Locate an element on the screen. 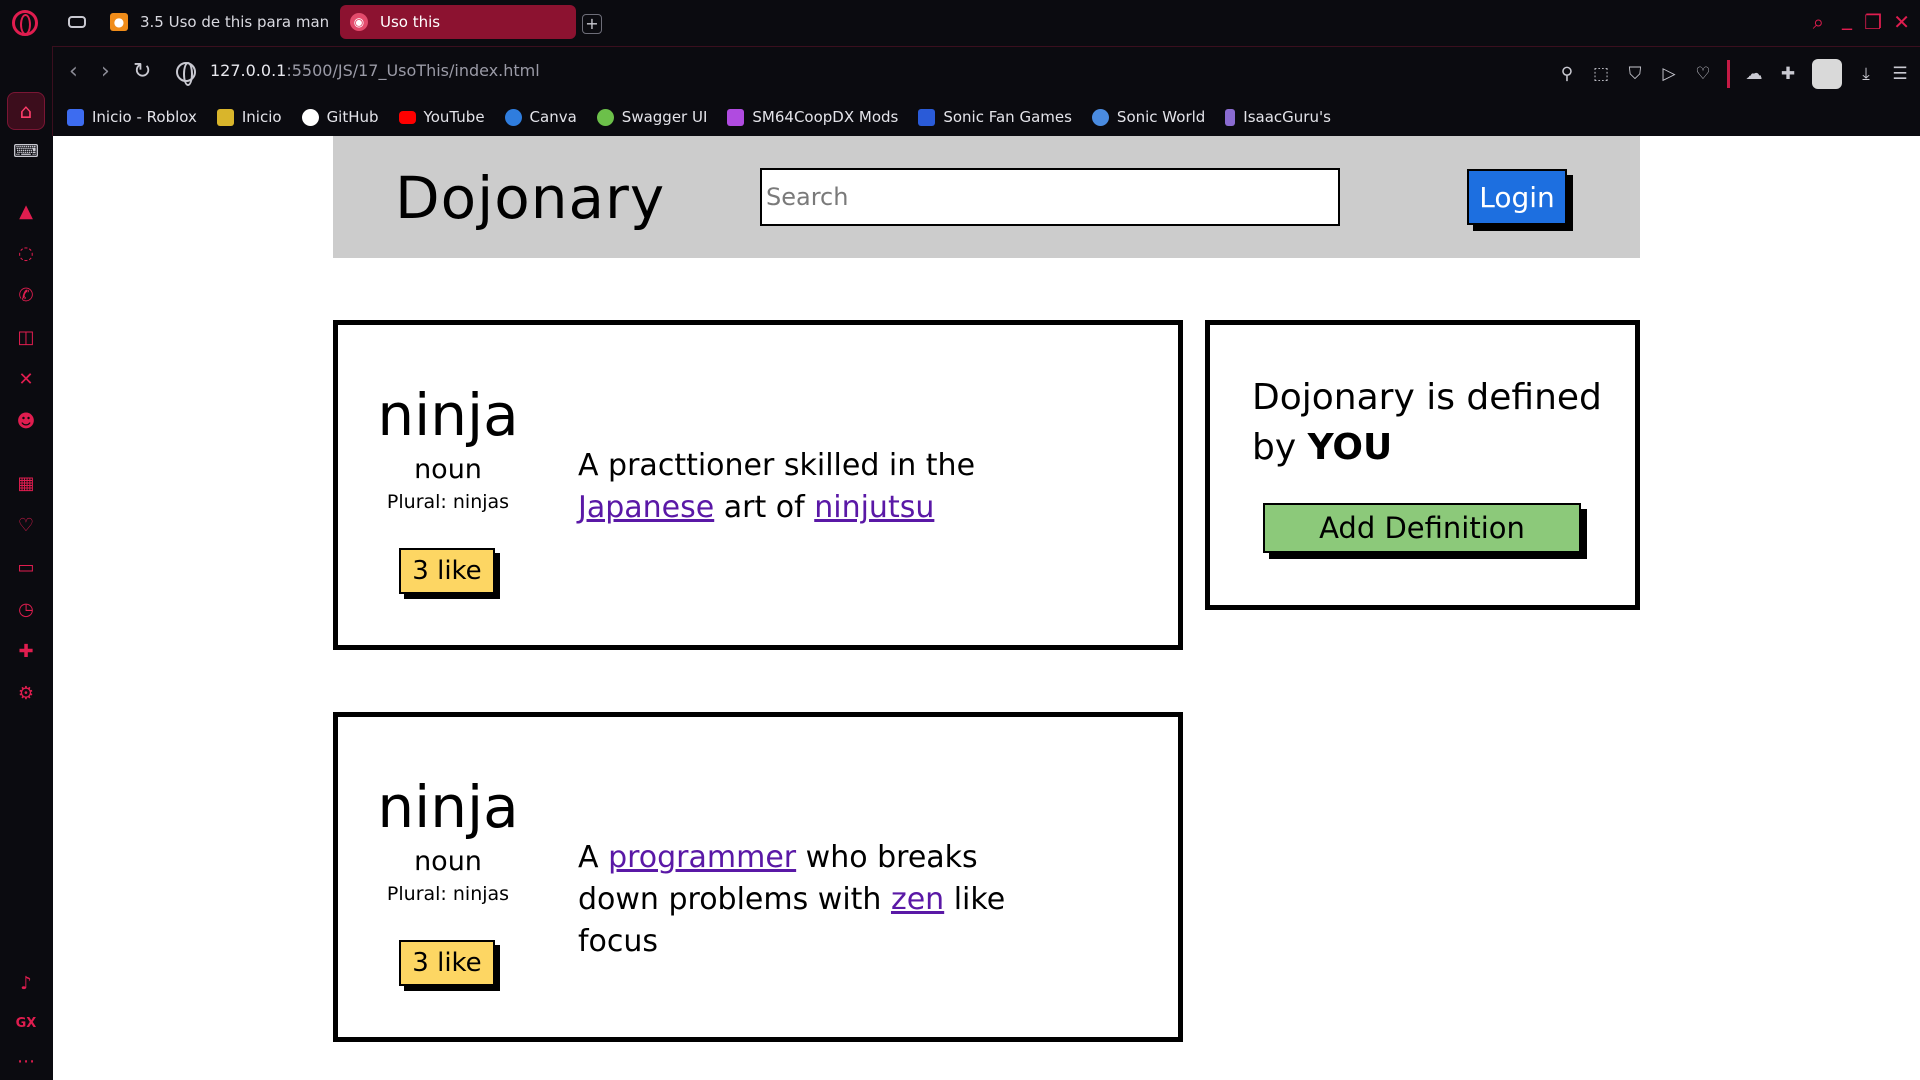 This screenshot has width=1920, height=1080. new-tab-button: + is located at coordinates (592, 24).